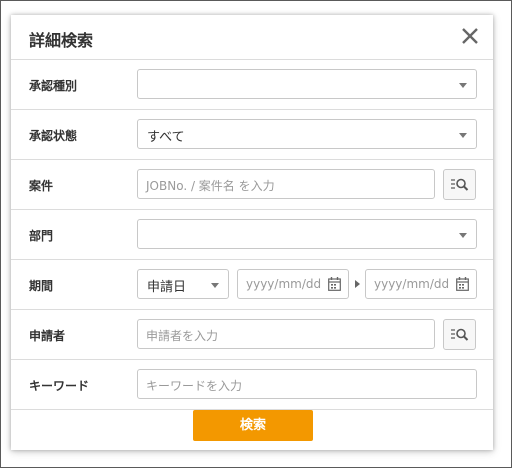 This screenshot has height=468, width=512. Describe the element at coordinates (59, 386) in the screenshot. I see `keyword-label: キーワード` at that location.